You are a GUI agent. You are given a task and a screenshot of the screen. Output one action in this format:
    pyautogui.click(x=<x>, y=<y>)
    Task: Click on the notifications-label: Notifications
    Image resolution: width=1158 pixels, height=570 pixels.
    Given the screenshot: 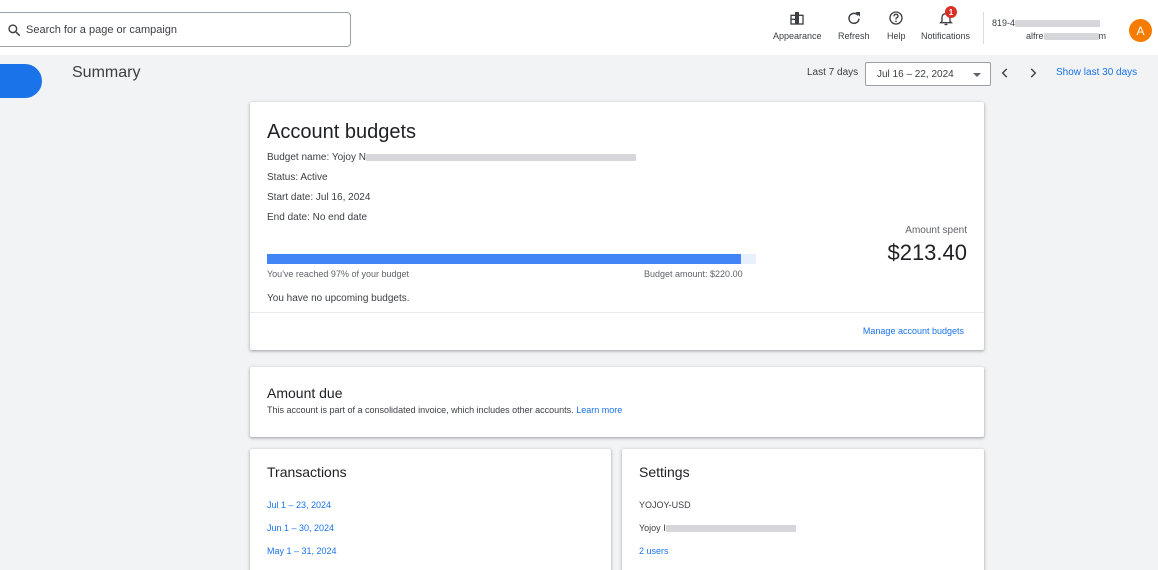 What is the action you would take?
    pyautogui.click(x=946, y=36)
    